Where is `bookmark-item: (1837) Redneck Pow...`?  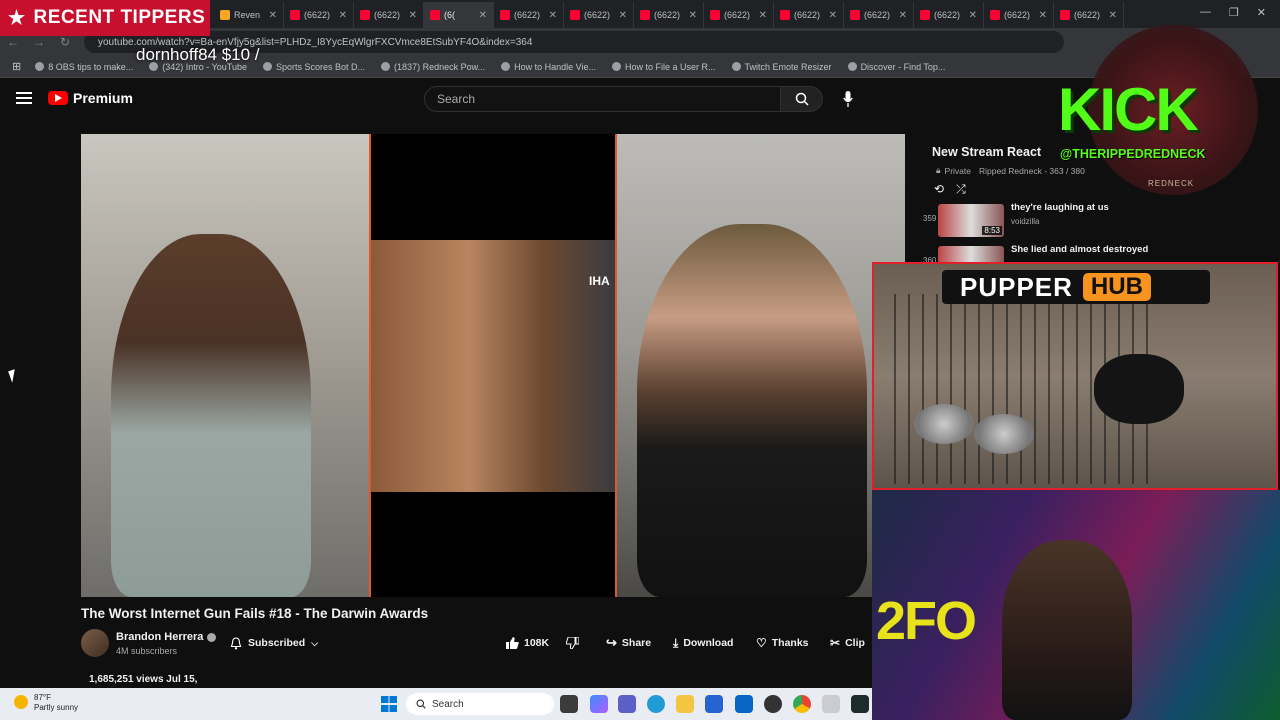 bookmark-item: (1837) Redneck Pow... is located at coordinates (433, 67).